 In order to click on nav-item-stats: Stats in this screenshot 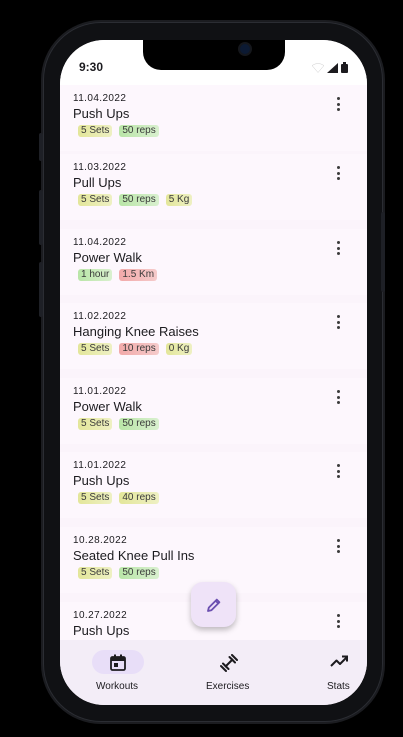, I will do `click(323, 672)`.